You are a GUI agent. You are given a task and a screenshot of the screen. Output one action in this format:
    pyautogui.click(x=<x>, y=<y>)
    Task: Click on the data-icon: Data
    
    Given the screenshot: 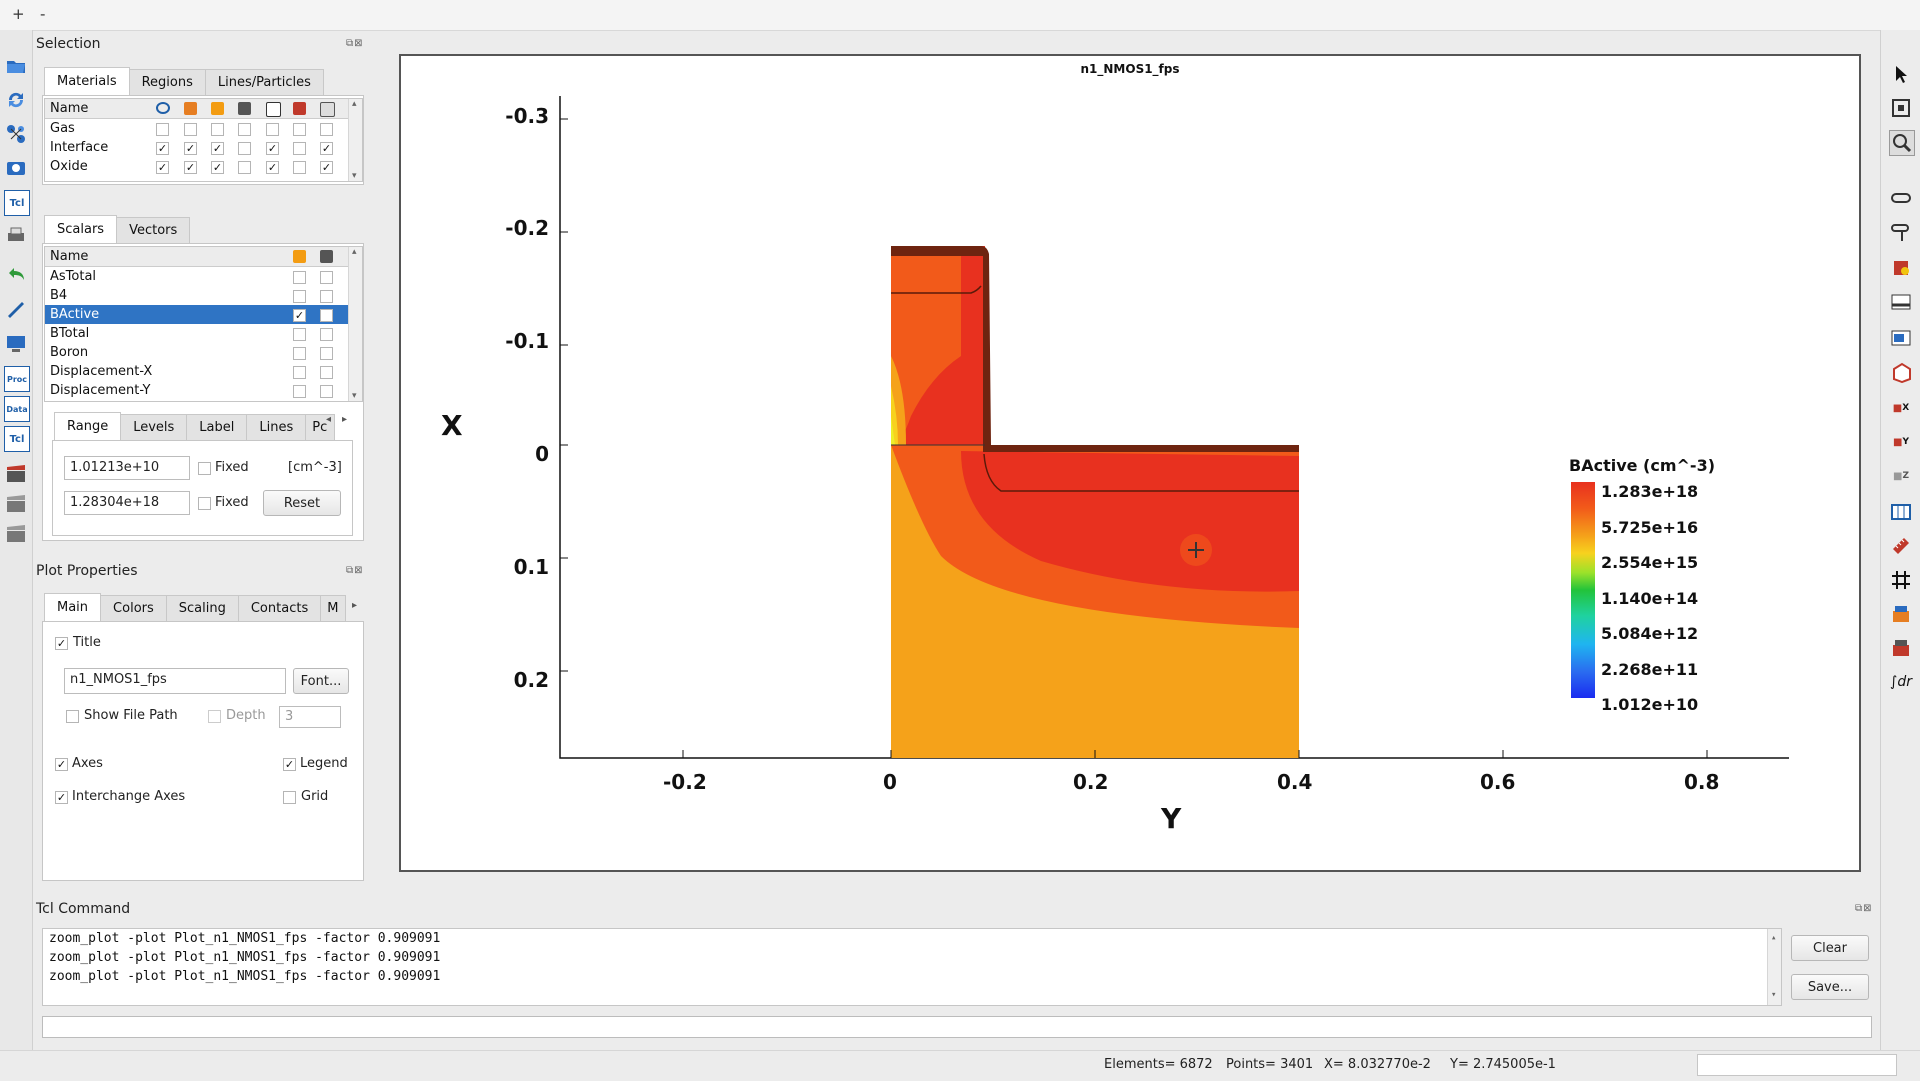 What is the action you would take?
    pyautogui.click(x=17, y=409)
    